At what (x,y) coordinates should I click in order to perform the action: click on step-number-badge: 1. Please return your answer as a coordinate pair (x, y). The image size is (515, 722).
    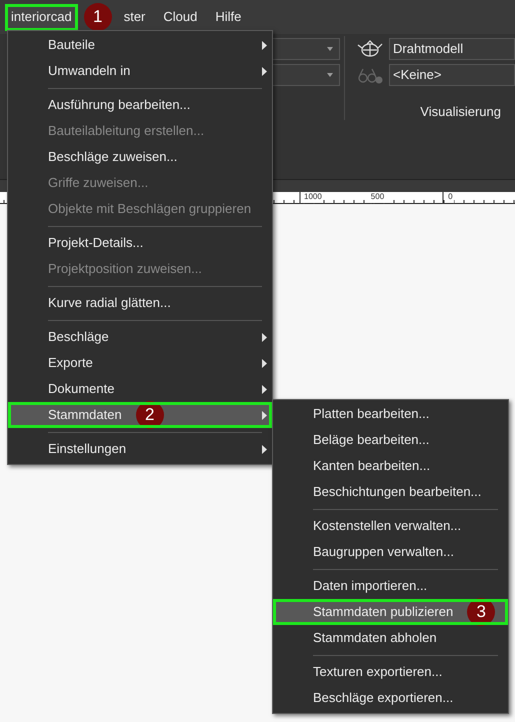
    Looking at the image, I should click on (98, 17).